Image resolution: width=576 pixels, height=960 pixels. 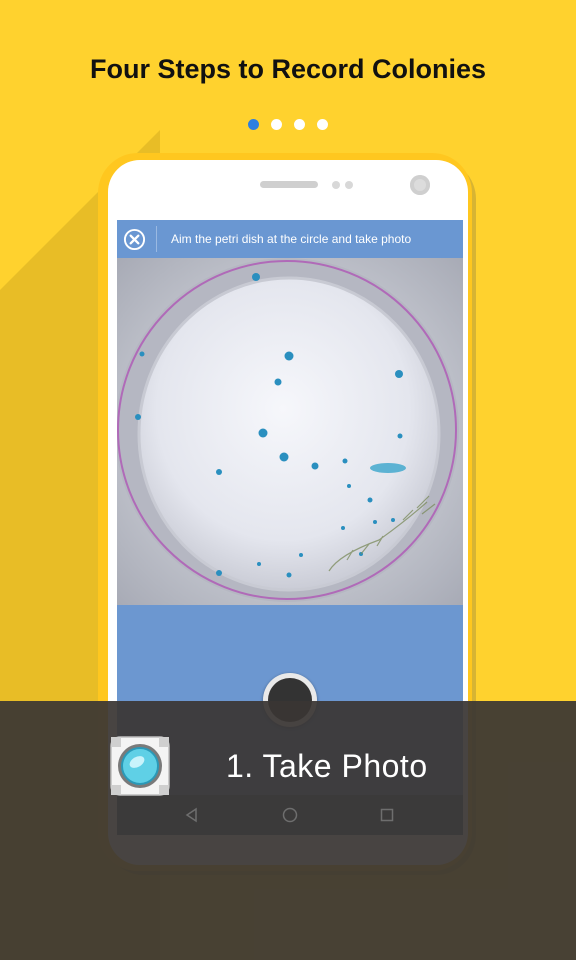 I want to click on android-nav-bar, so click(x=290, y=815).